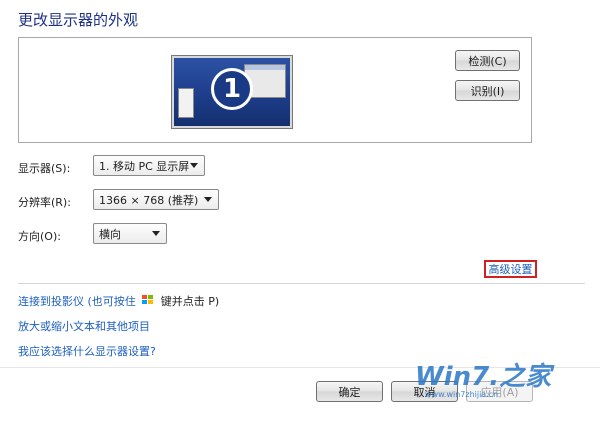 This screenshot has height=426, width=600. What do you see at coordinates (487, 90) in the screenshot?
I see `identify-button: 识别(I)` at bounding box center [487, 90].